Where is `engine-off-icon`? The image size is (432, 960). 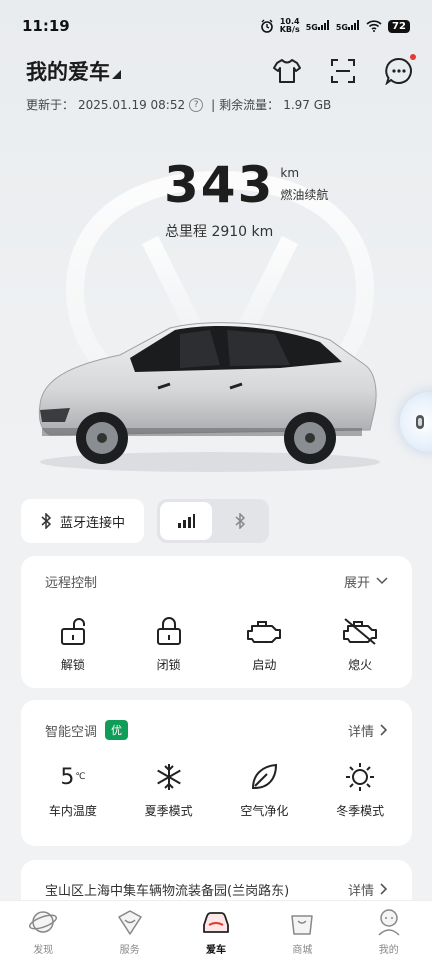
engine-off-icon is located at coordinates (360, 631).